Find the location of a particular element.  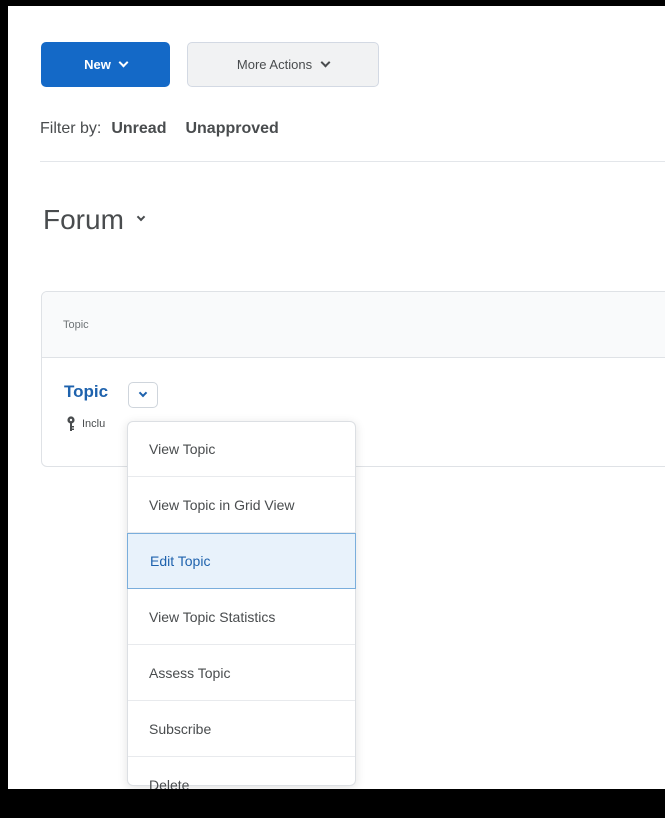

column-header-topic: Topic is located at coordinates (76, 324).